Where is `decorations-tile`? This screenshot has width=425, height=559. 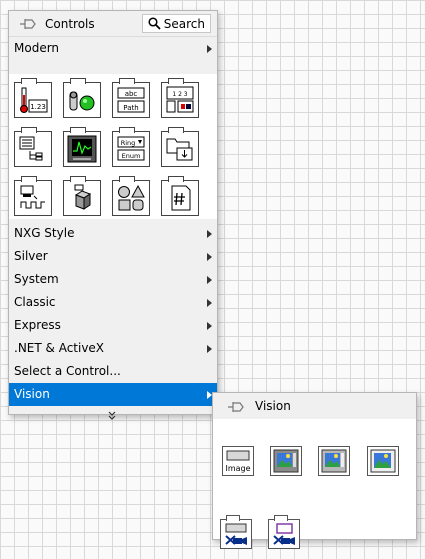 decorations-tile is located at coordinates (131, 196).